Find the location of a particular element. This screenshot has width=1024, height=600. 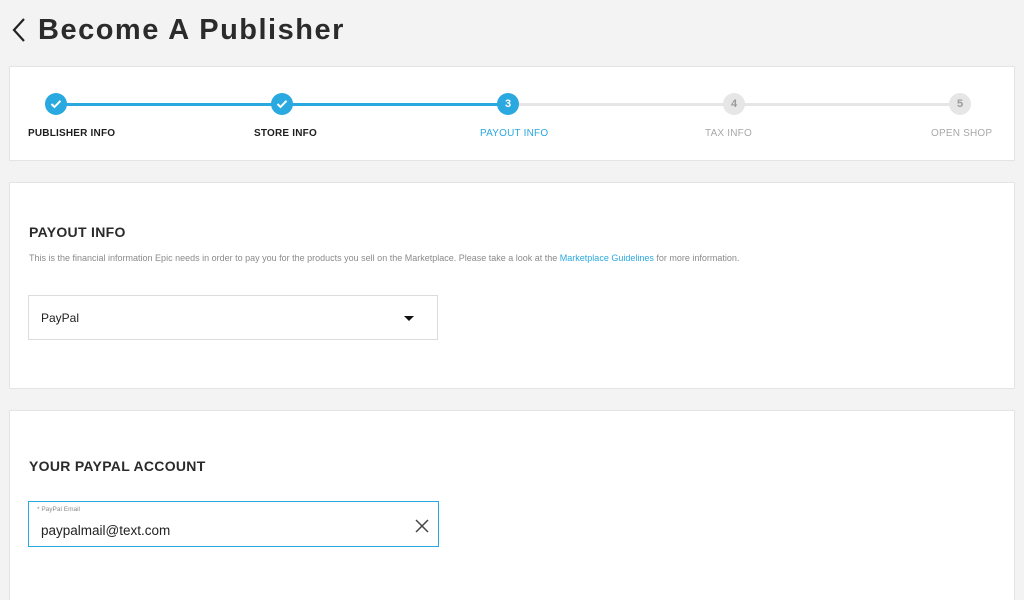

close-icon is located at coordinates (422, 526).